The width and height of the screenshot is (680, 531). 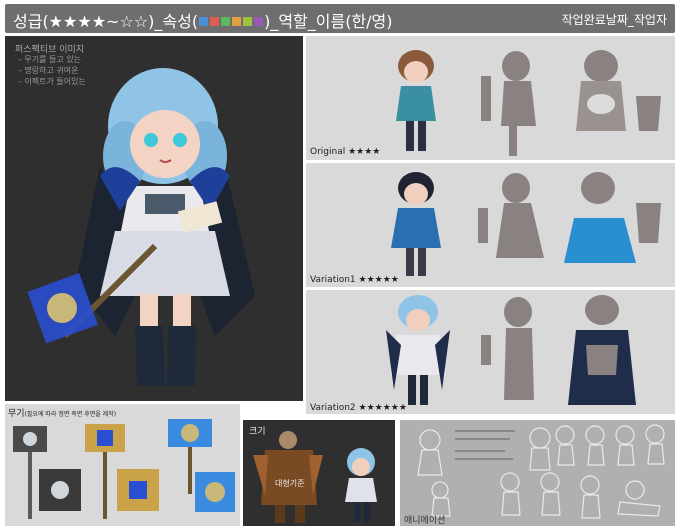 I want to click on weapon-designs, so click(x=124, y=469).